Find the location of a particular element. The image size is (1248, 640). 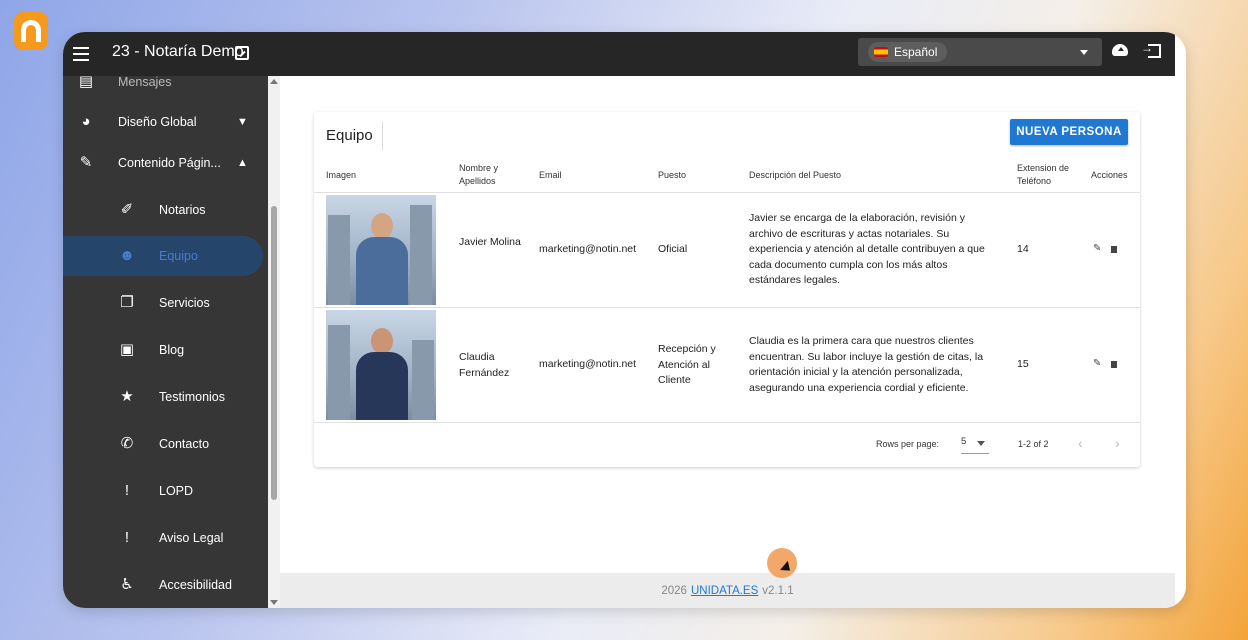

scroll-up-icon is located at coordinates (274, 81).